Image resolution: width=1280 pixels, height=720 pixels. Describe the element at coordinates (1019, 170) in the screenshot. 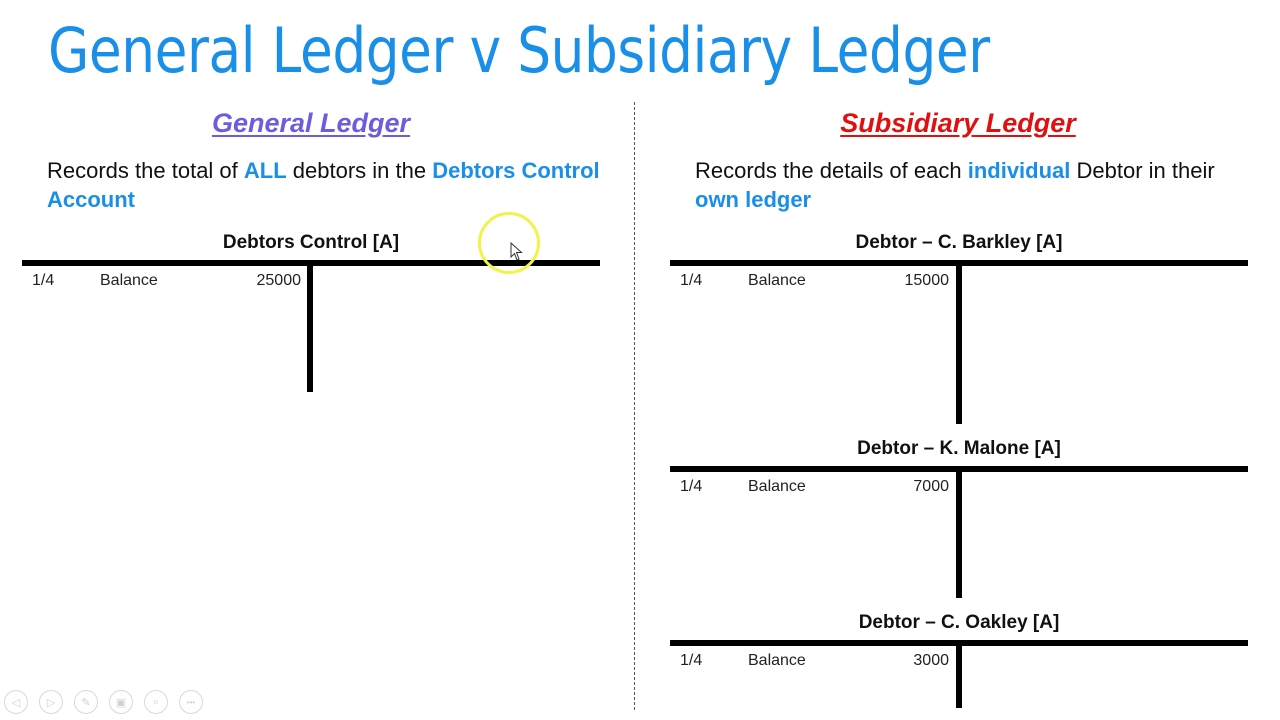

I see `desc-highlight: individual` at that location.